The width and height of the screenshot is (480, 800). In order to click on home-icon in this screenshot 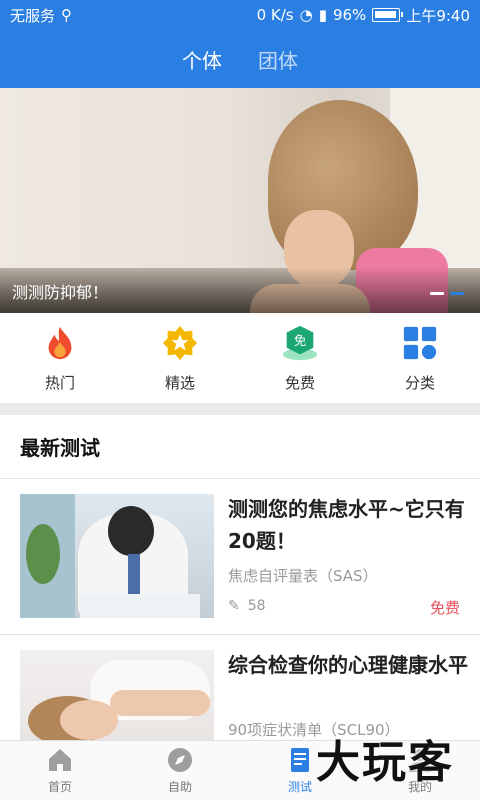, I will do `click(60, 760)`.